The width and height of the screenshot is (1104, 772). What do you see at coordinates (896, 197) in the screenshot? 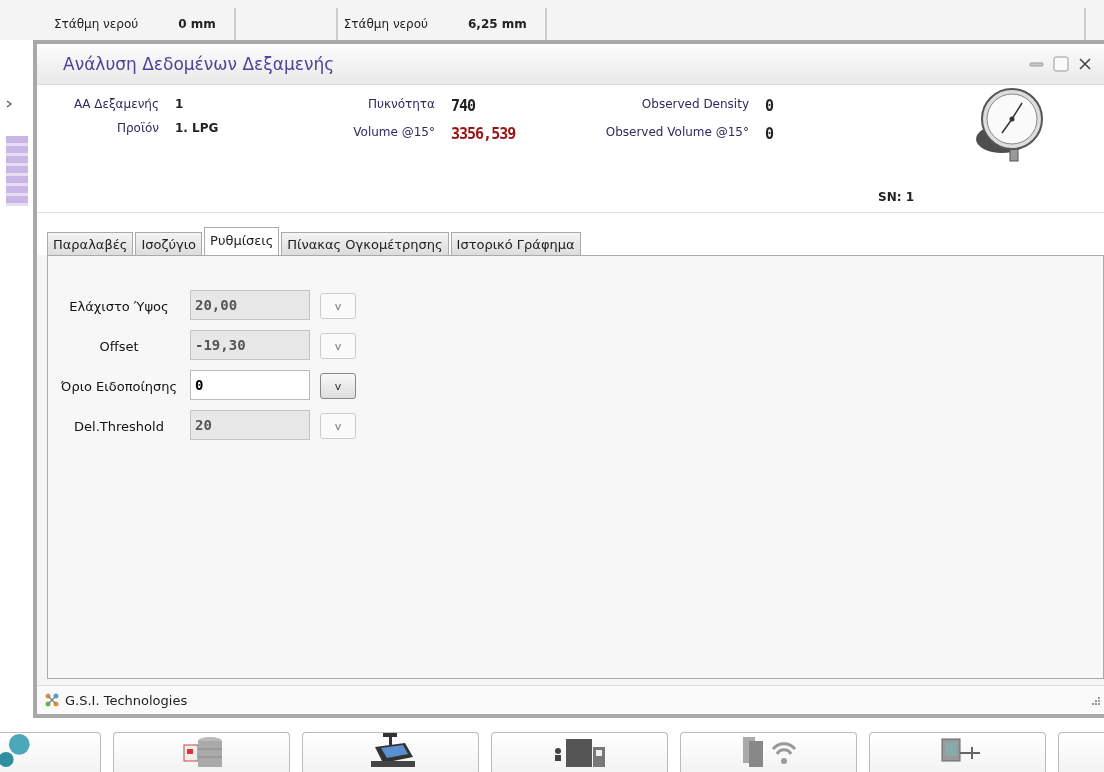
I see `serial-number: SN: 1` at bounding box center [896, 197].